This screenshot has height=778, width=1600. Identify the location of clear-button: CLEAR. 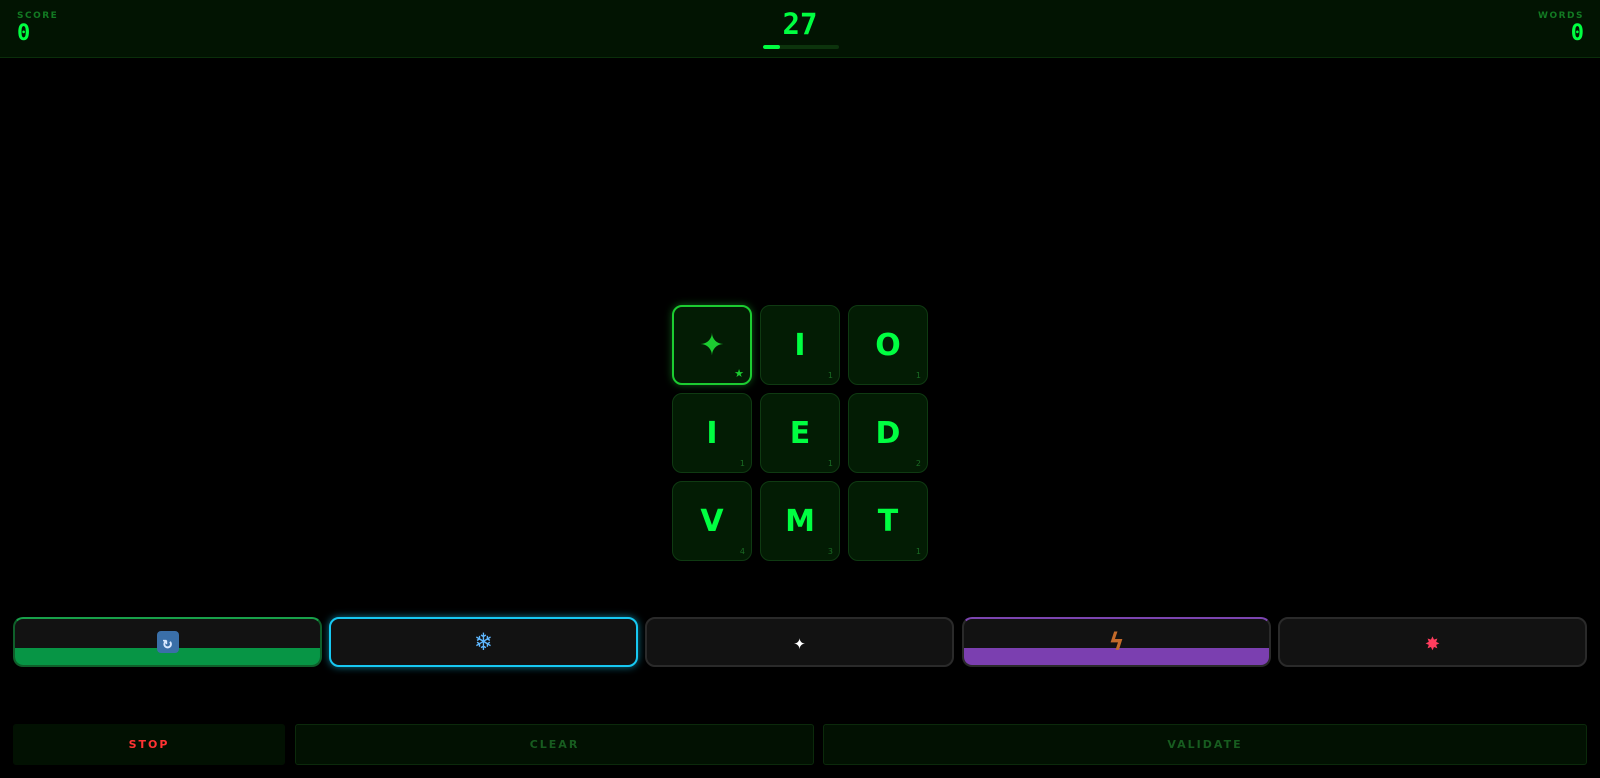
(554, 744).